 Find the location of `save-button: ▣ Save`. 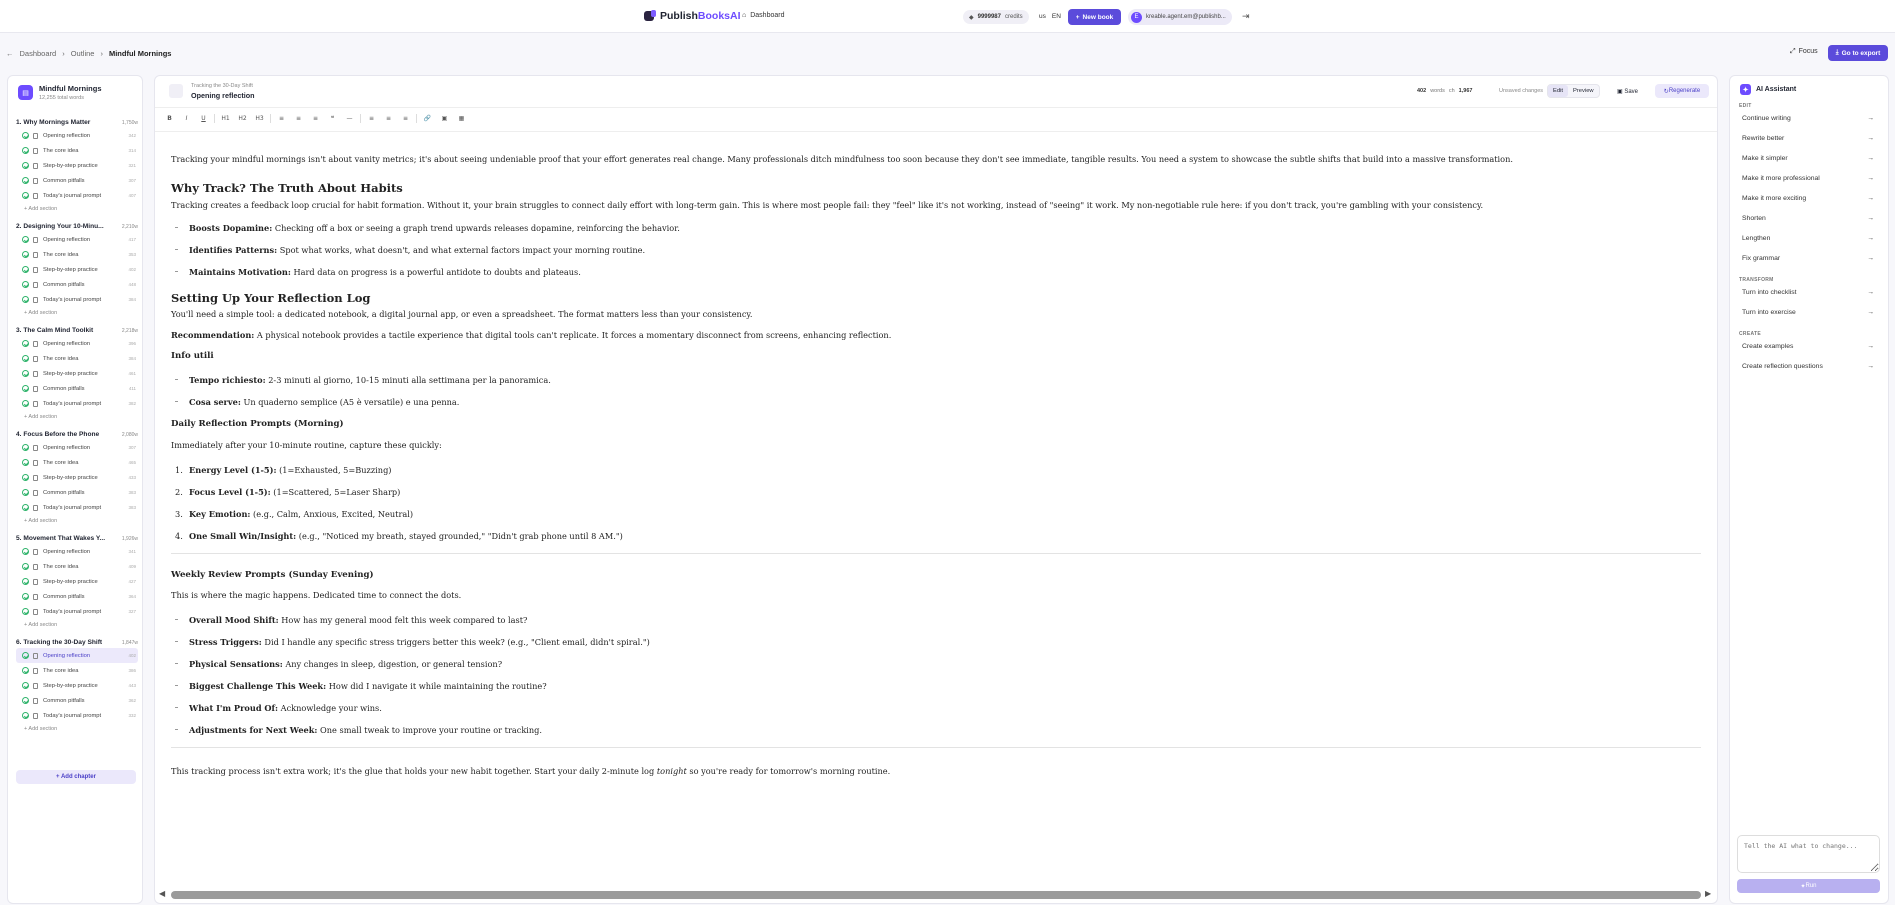

save-button: ▣ Save is located at coordinates (1627, 91).